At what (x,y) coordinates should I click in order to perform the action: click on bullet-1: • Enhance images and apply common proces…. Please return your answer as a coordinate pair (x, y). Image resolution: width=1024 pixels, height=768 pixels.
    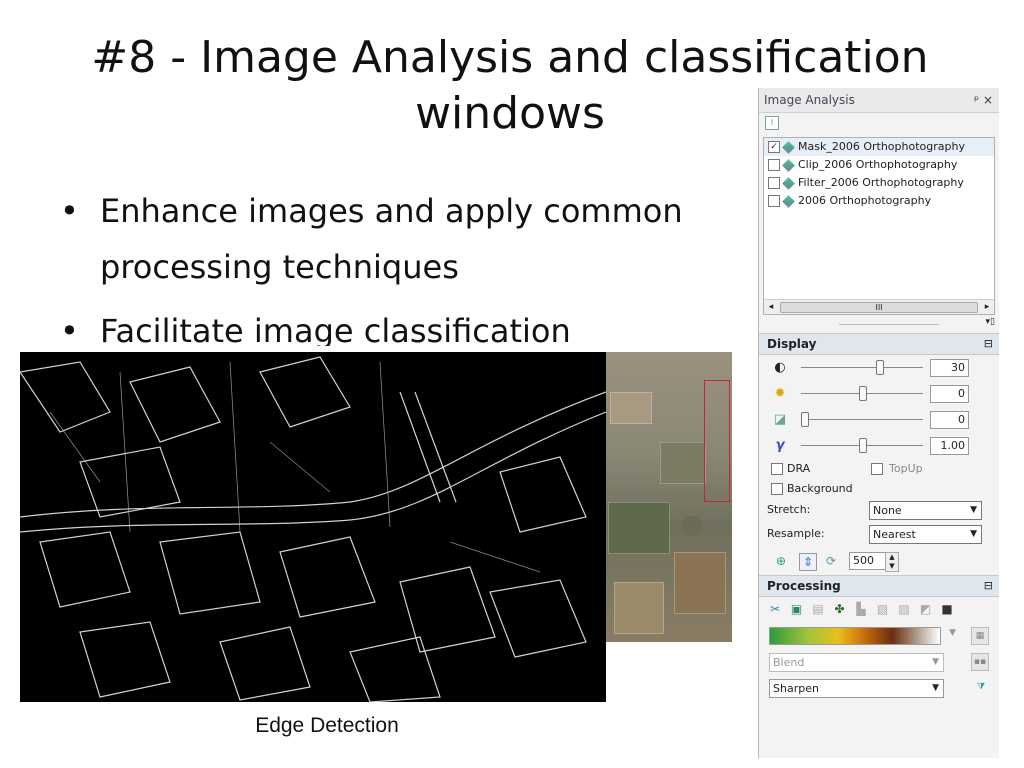
    Looking at the image, I should click on (410, 239).